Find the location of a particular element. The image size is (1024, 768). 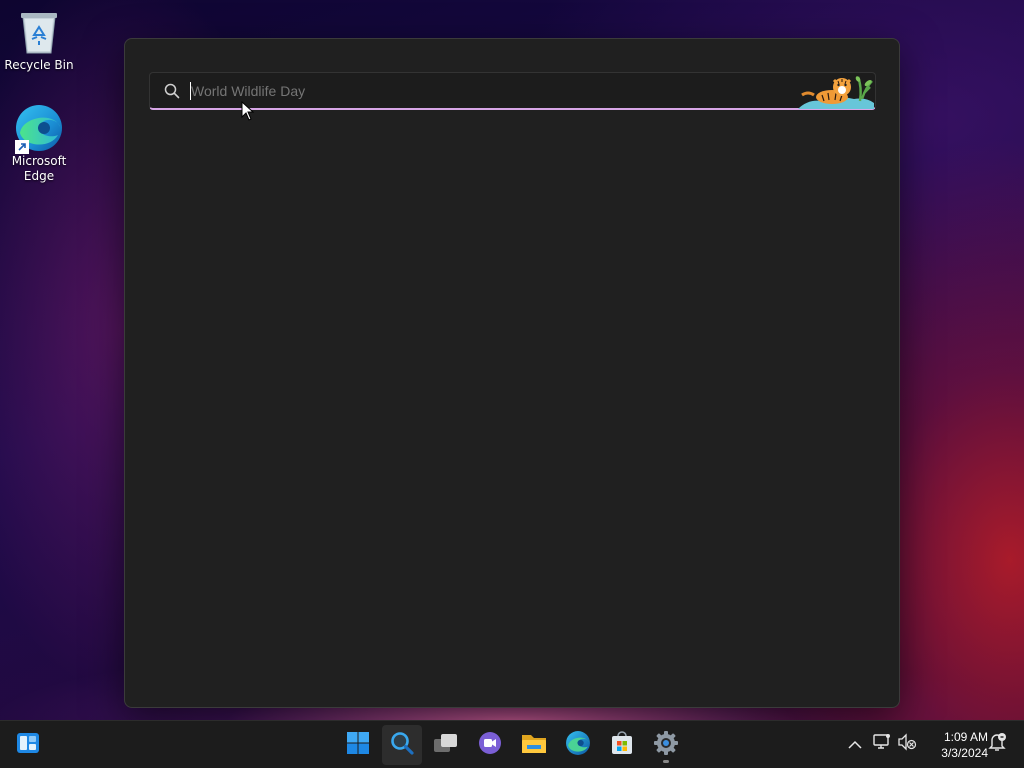

clock-time: 1:09 AM is located at coordinates (965, 737).